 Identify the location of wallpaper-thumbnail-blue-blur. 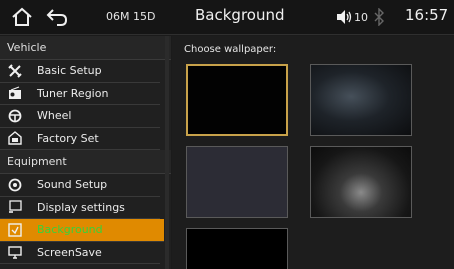
(361, 100).